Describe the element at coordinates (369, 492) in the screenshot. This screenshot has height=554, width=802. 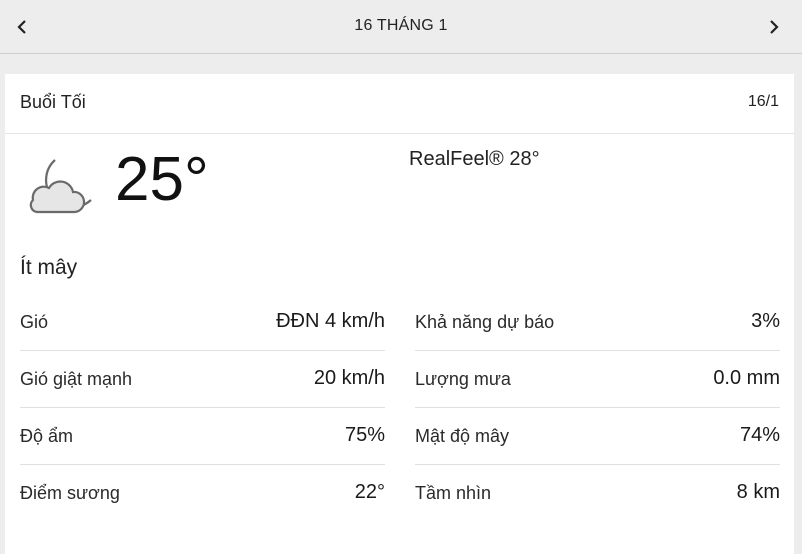
I see `detail-value: 22°` at that location.